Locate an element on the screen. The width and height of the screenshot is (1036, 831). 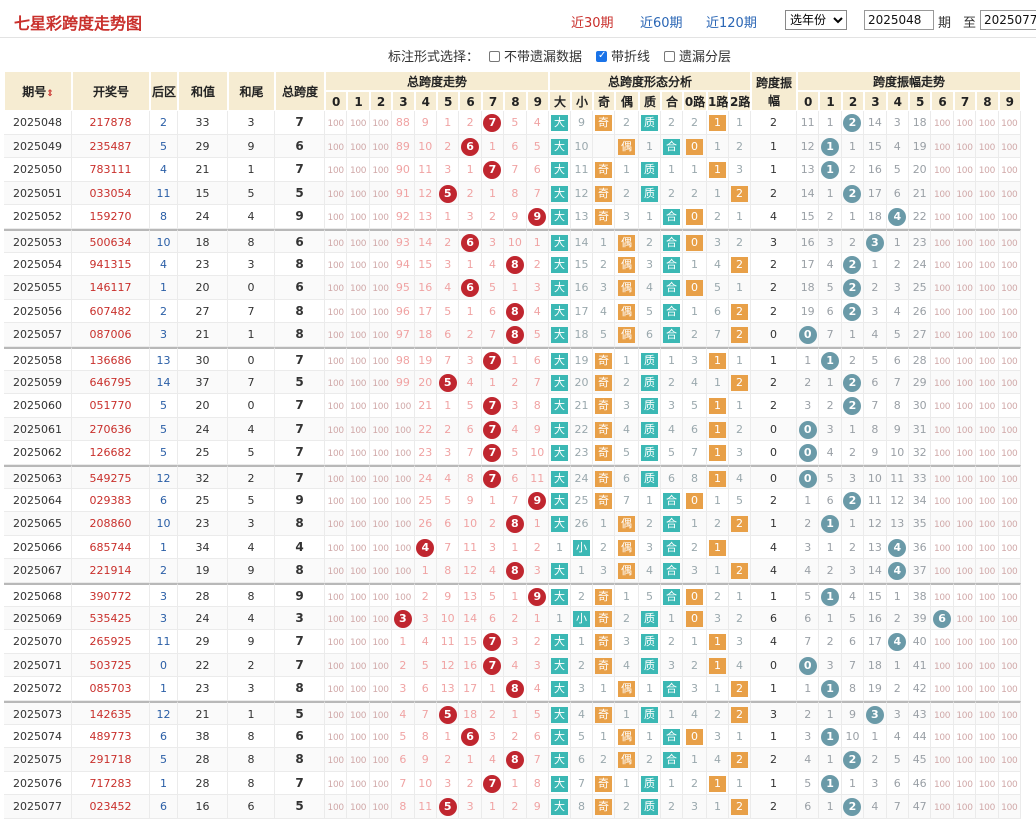
amp-ball: 0 is located at coordinates (807, 335).